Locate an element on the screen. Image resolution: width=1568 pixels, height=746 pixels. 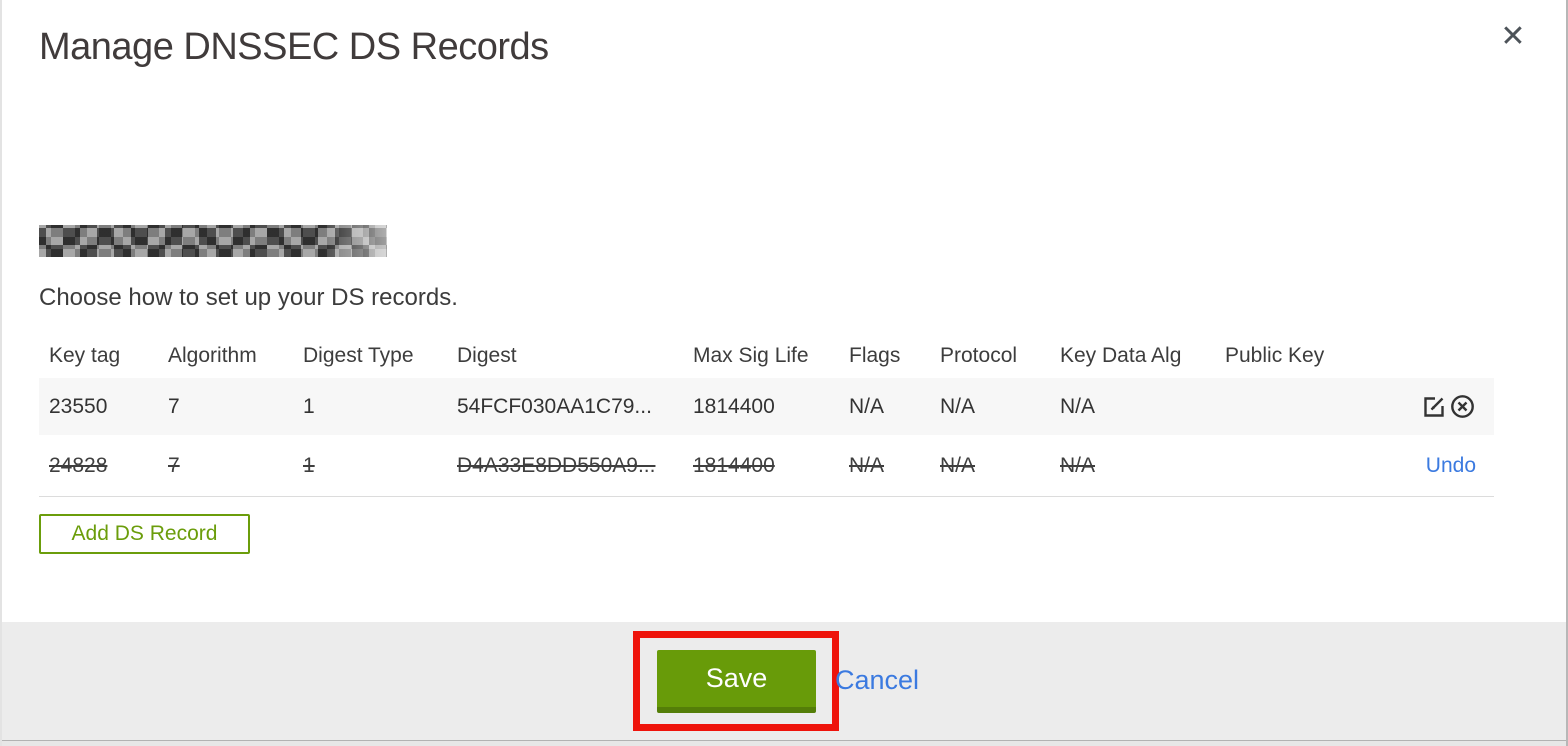
close-icon: ✕ is located at coordinates (1513, 37).